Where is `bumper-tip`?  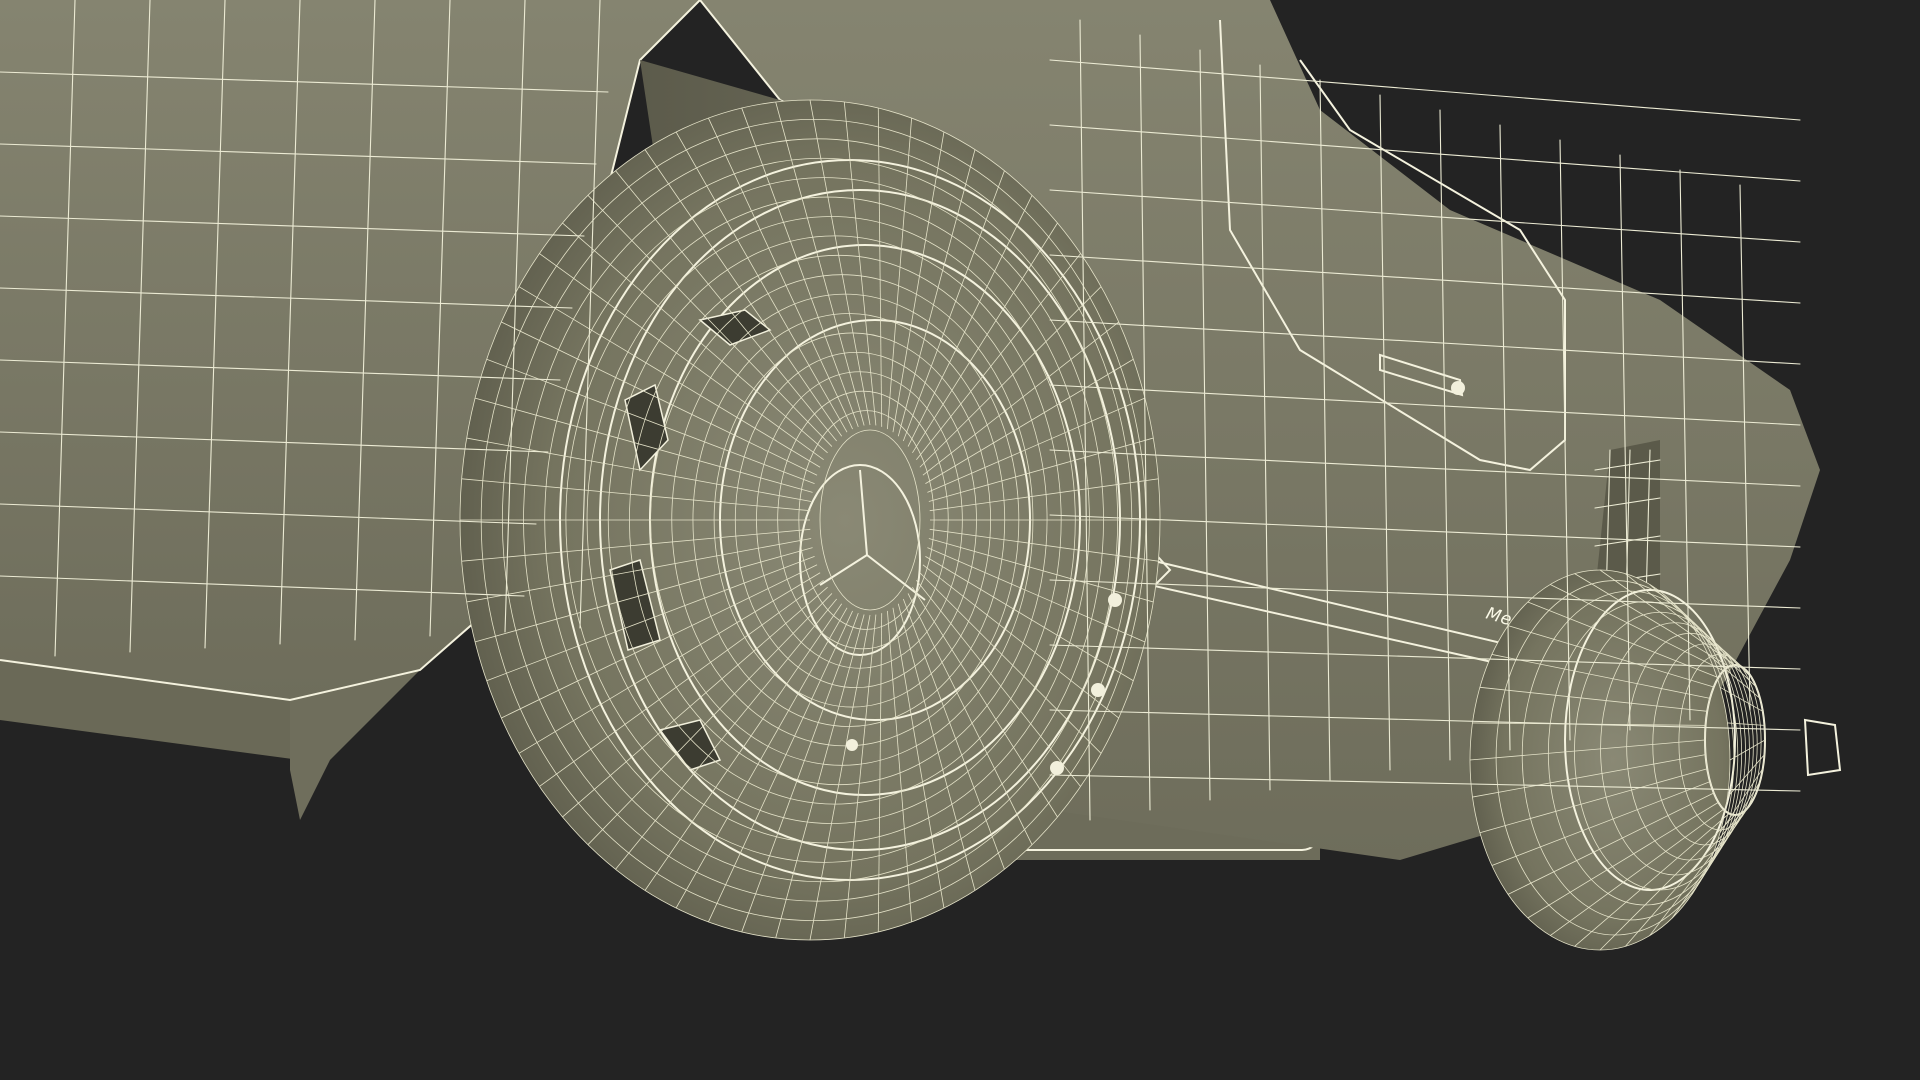
bumper-tip is located at coordinates (1822, 747).